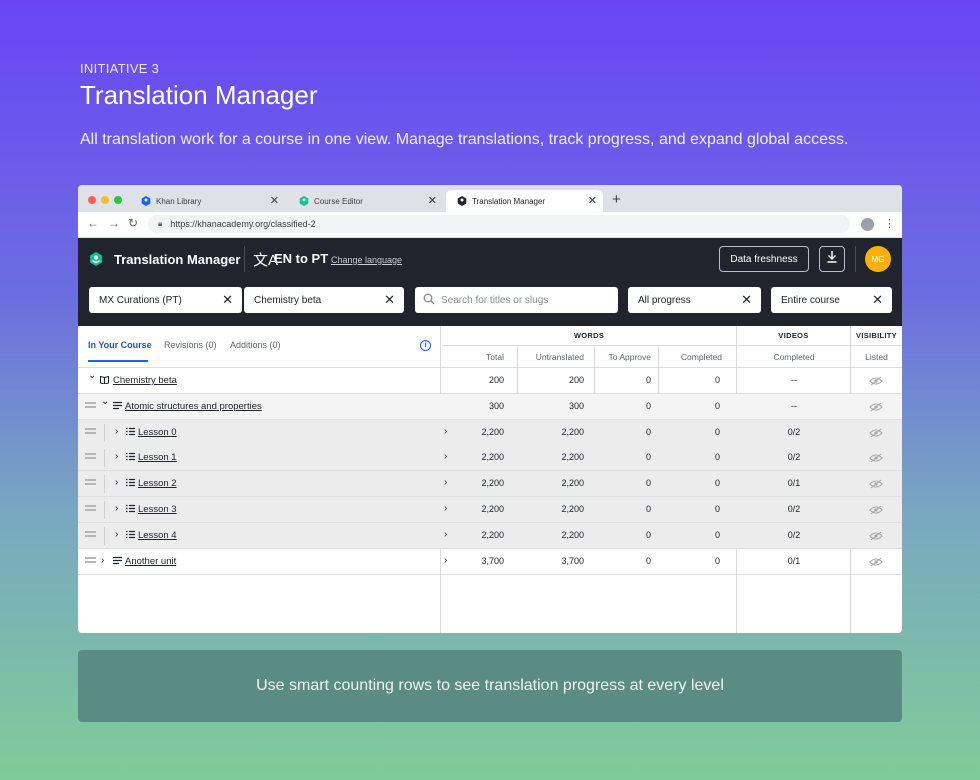 Image resolution: width=980 pixels, height=780 pixels. What do you see at coordinates (157, 535) in the screenshot?
I see `row-title-link: Lesson 4` at bounding box center [157, 535].